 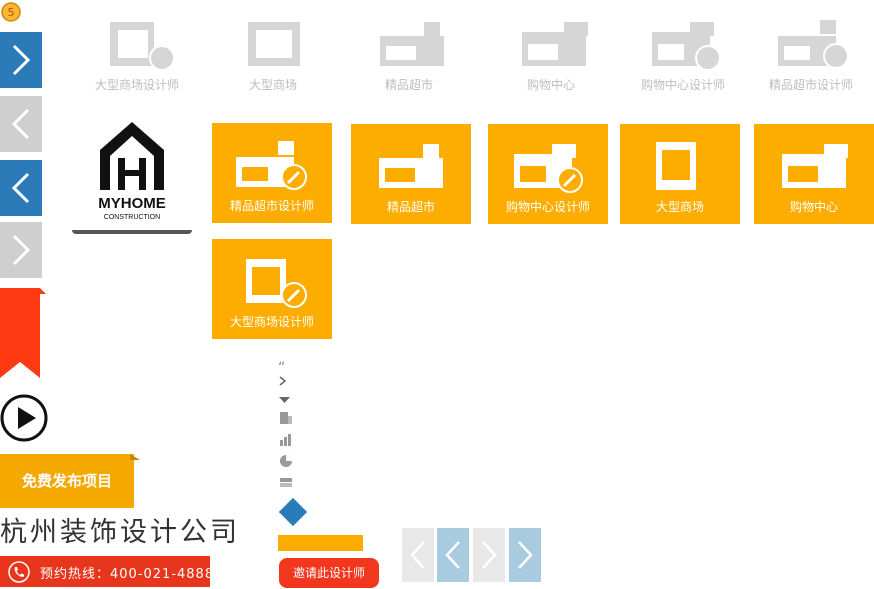 What do you see at coordinates (271, 322) in the screenshot?
I see `tile-label: 大型商场设计师` at bounding box center [271, 322].